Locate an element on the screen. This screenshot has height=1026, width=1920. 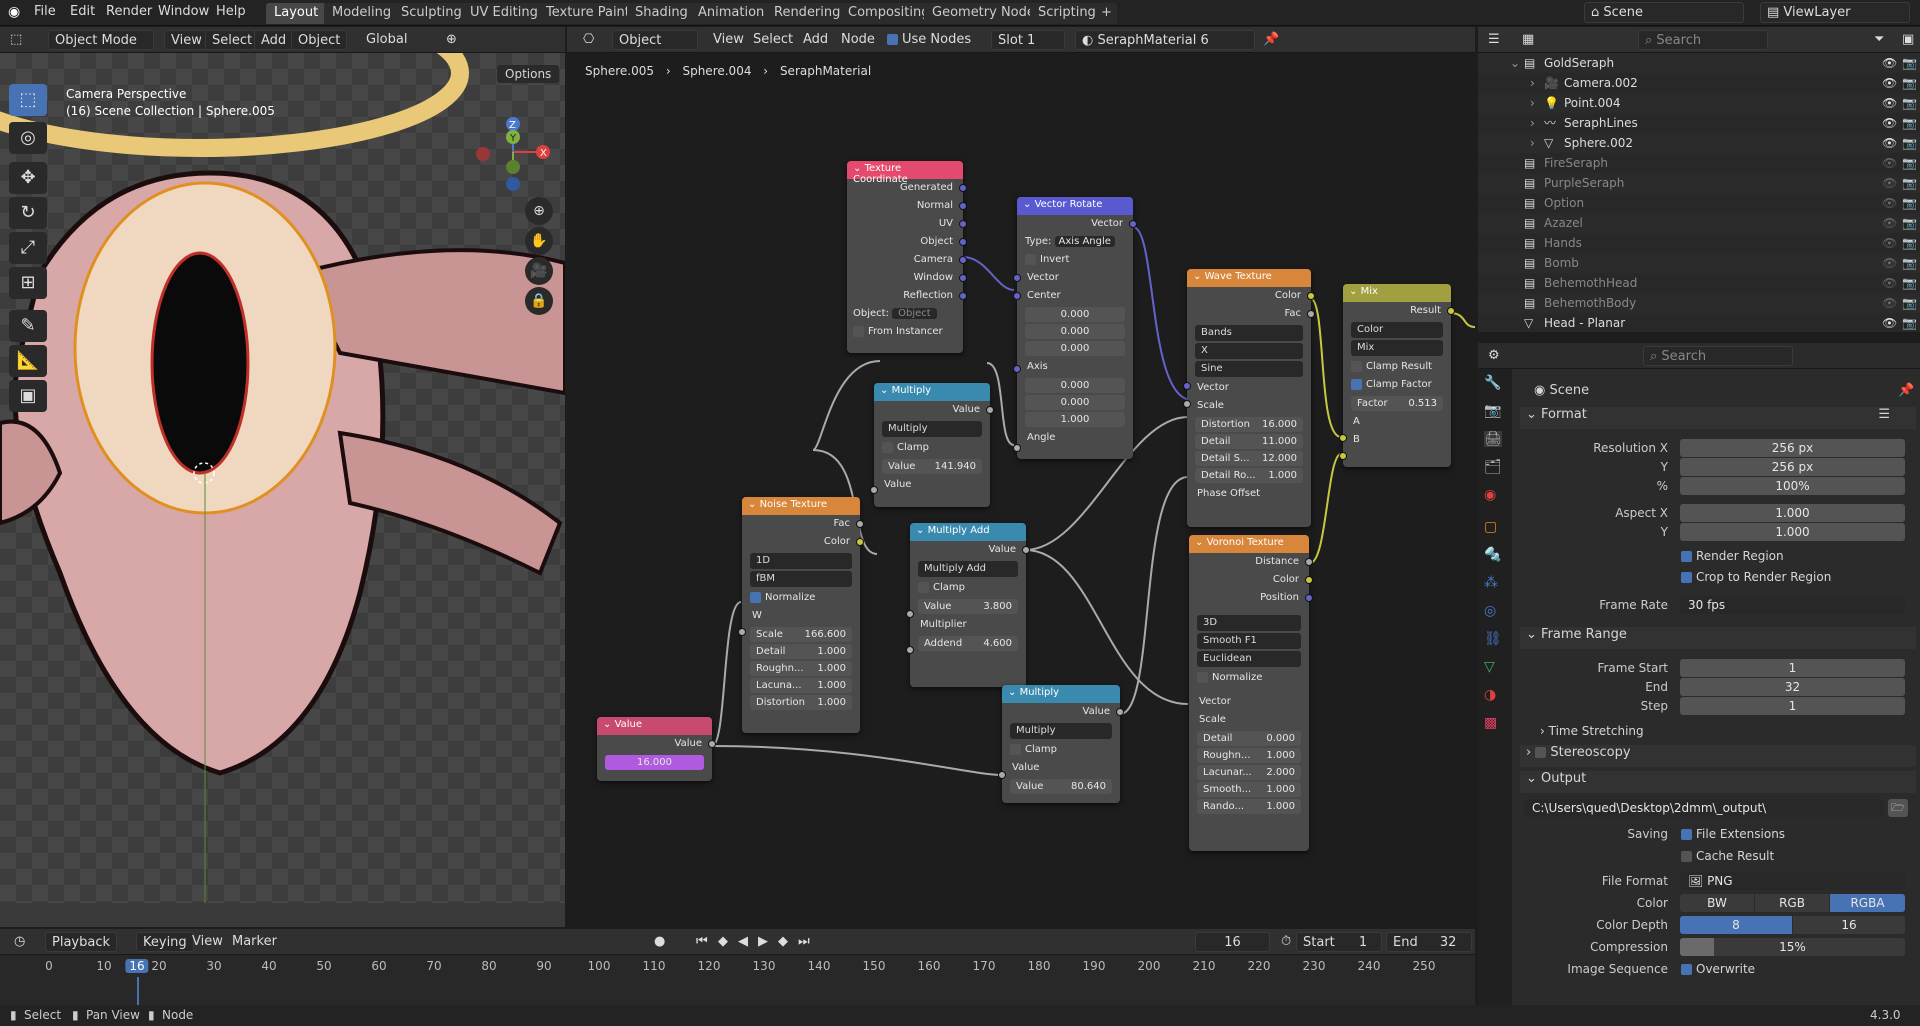
chevron-icon: › is located at coordinates (1532, 143).